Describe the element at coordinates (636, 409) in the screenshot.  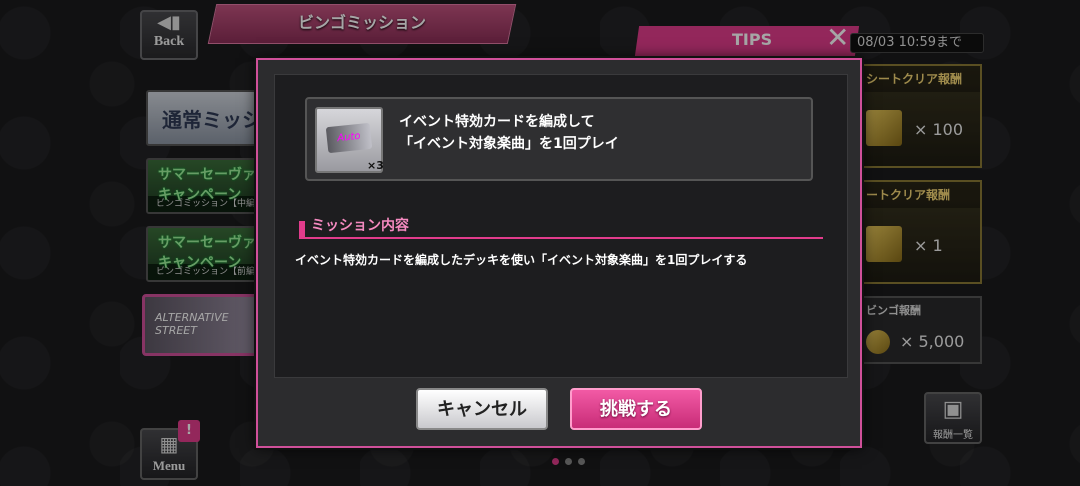
I see `challenge-button: 挑戦する` at that location.